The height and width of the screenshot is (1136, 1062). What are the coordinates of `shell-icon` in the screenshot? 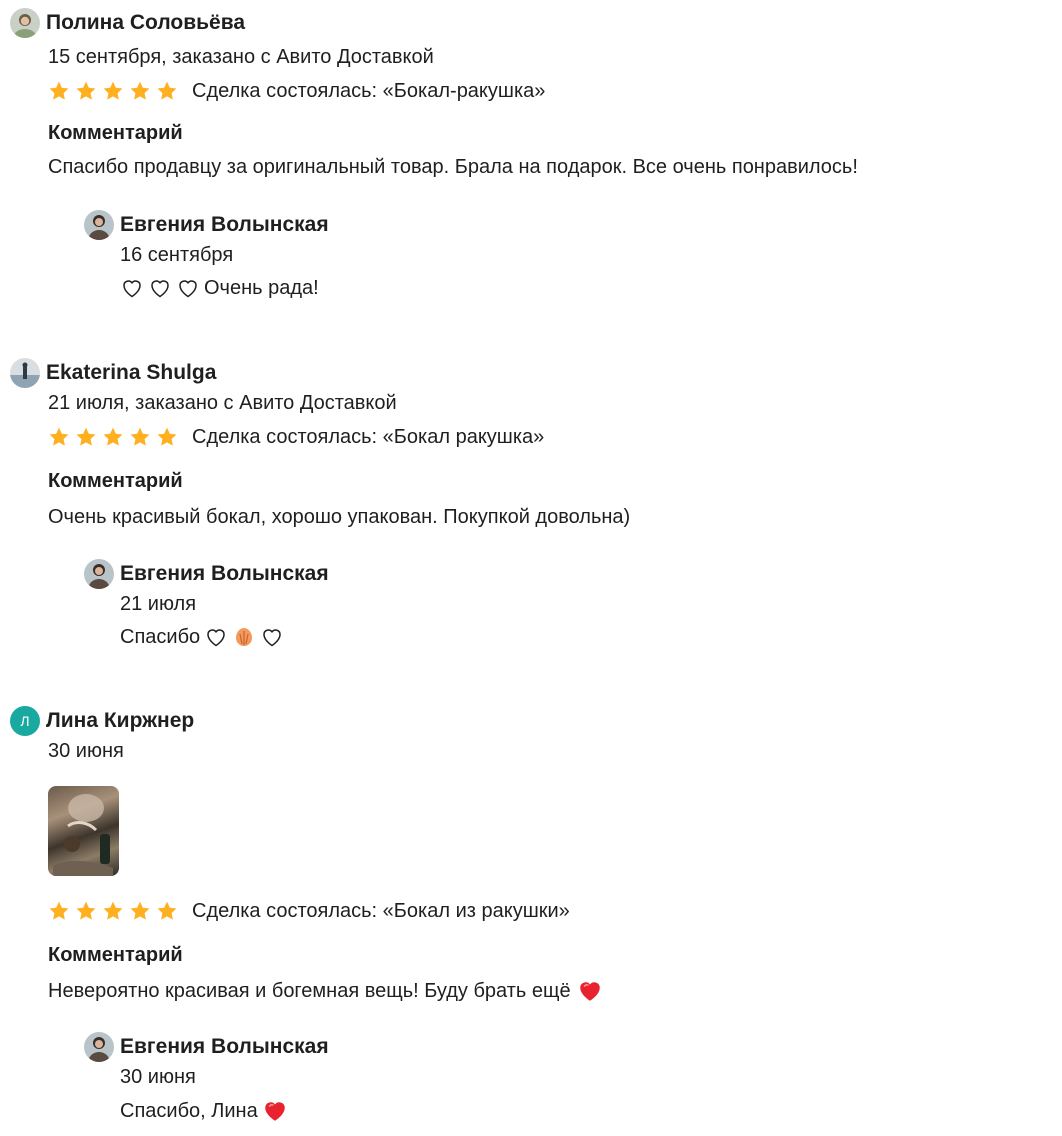 It's located at (244, 637).